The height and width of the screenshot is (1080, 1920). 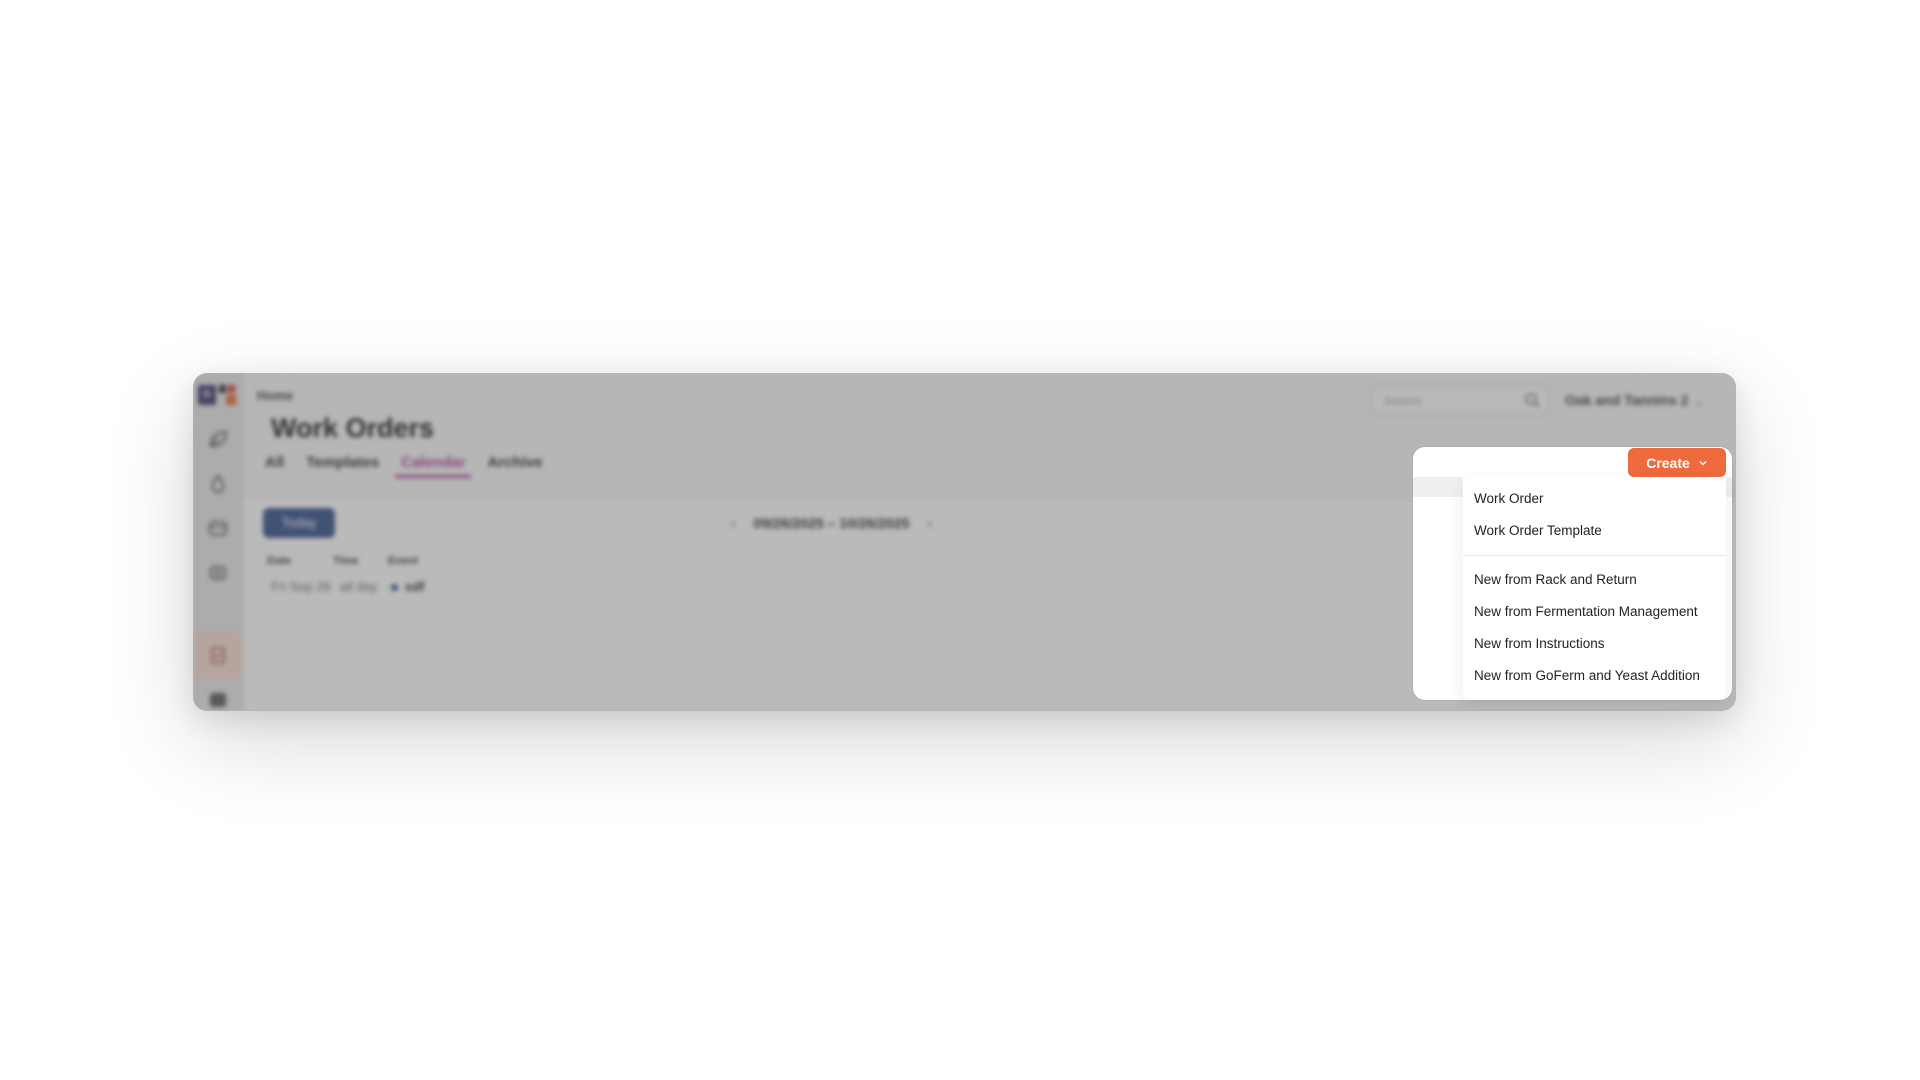 I want to click on menu-item-rack-and-return: New from Rack and Return, so click(x=1594, y=580).